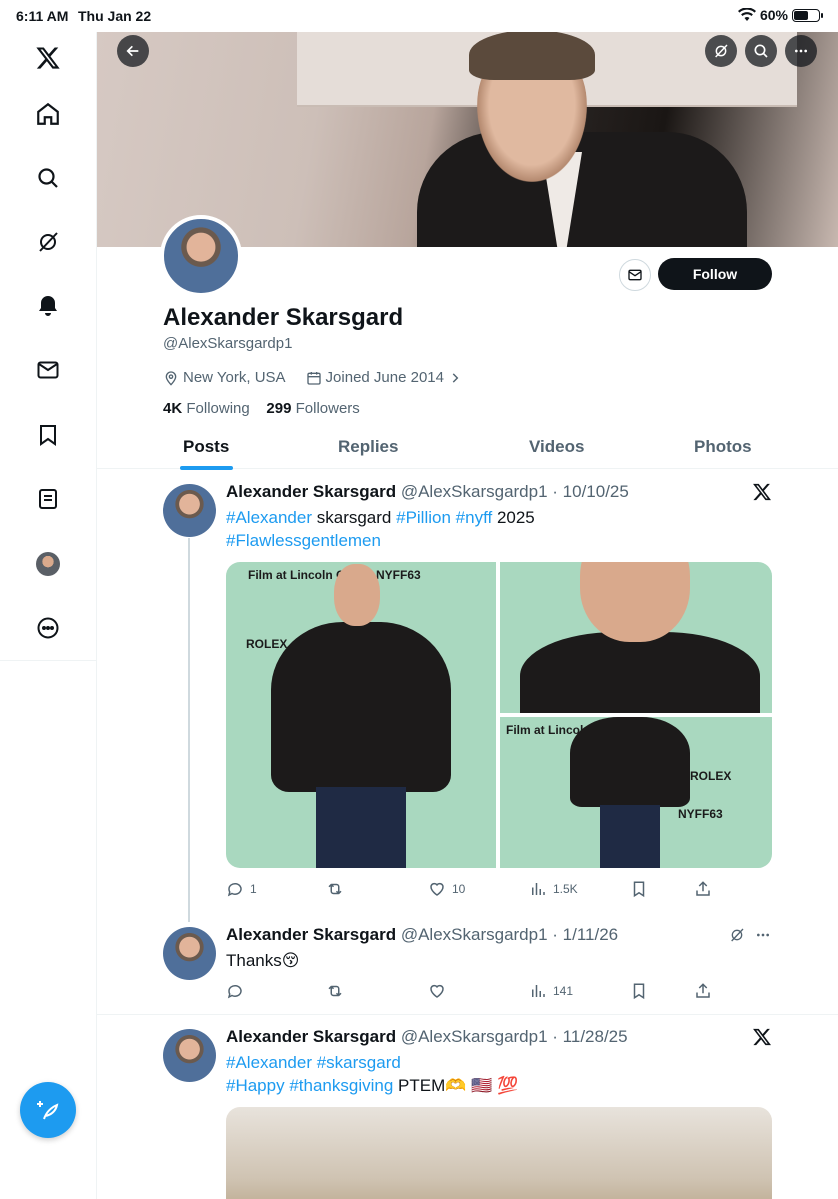 This screenshot has height=1199, width=838. What do you see at coordinates (723, 447) in the screenshot?
I see `tab-photos: Photos` at bounding box center [723, 447].